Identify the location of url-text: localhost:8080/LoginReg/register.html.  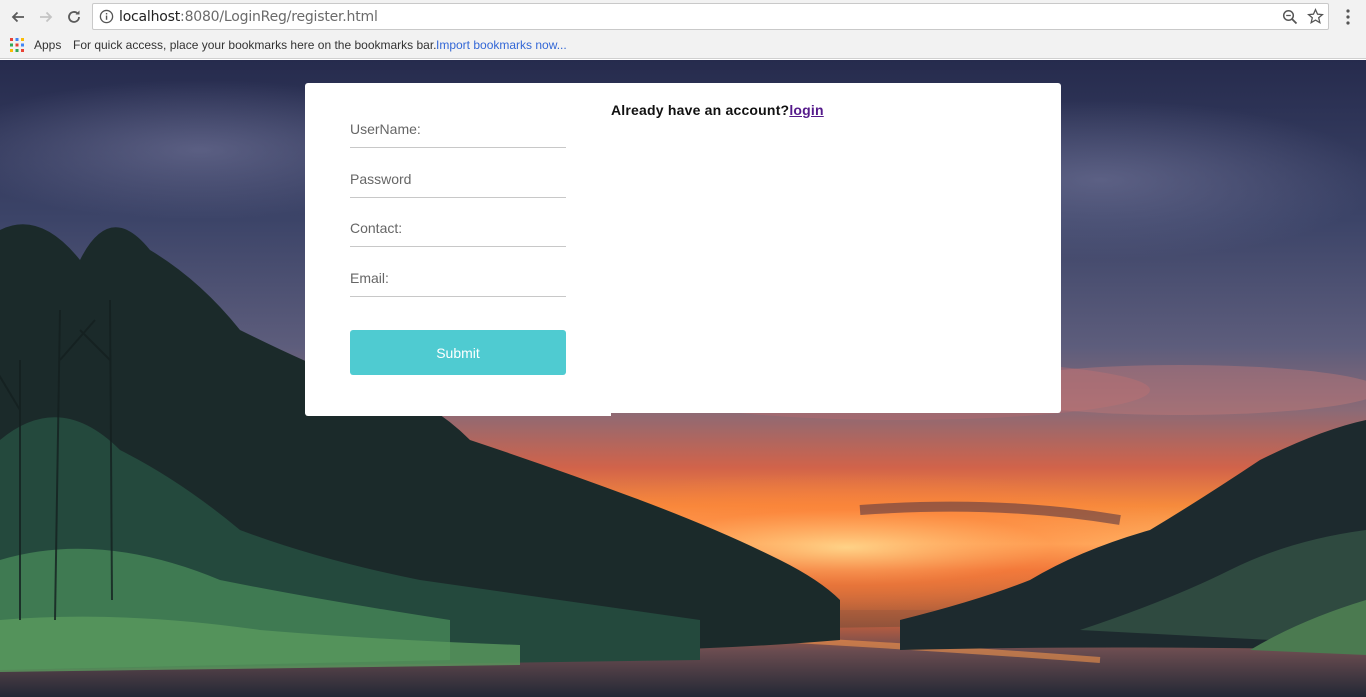
(248, 17).